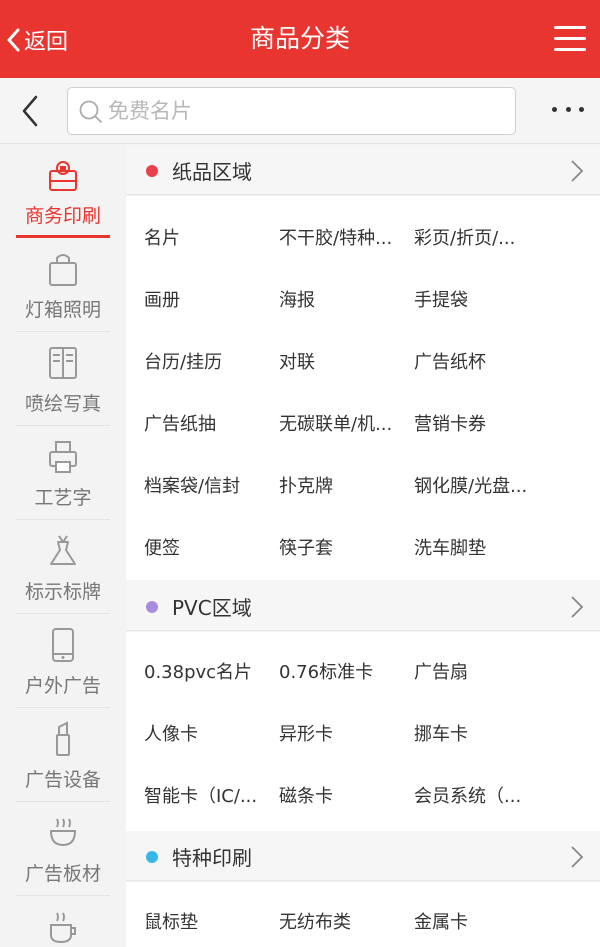 The width and height of the screenshot is (600, 947). Describe the element at coordinates (90, 111) in the screenshot. I see `search-icon` at that location.